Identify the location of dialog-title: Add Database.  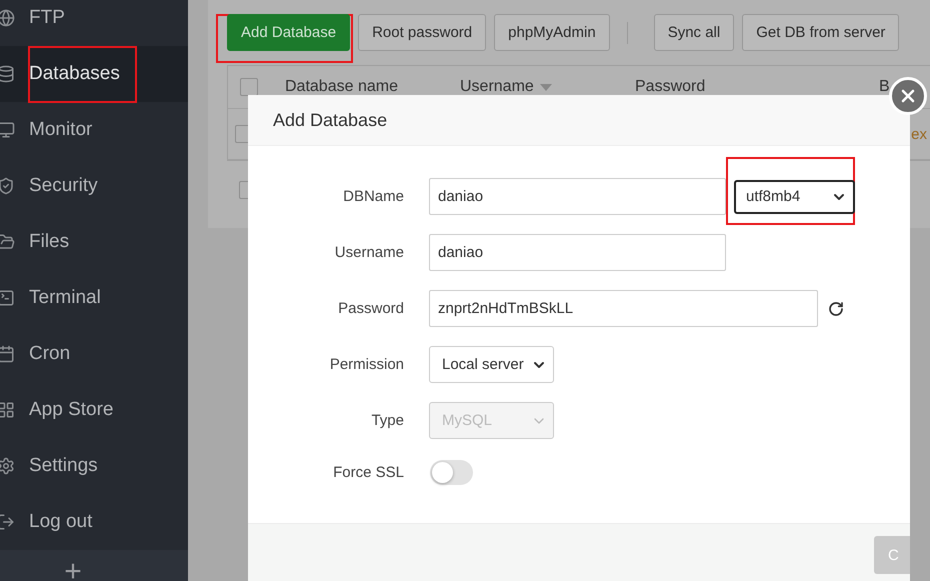
(330, 120).